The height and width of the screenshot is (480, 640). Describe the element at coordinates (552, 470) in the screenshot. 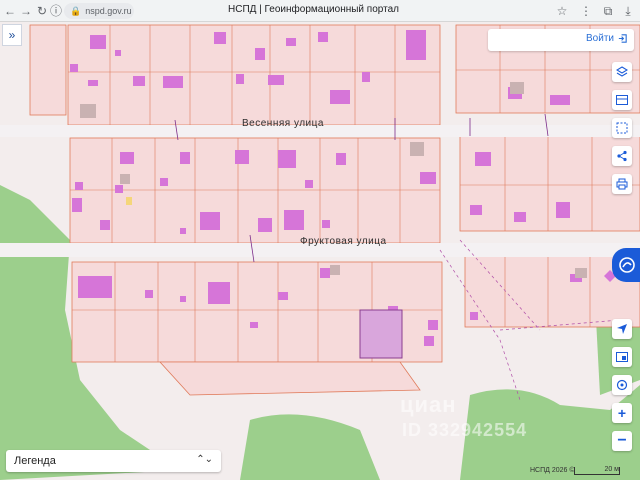

I see `map-attribution: НСПД 2026 ©` at that location.